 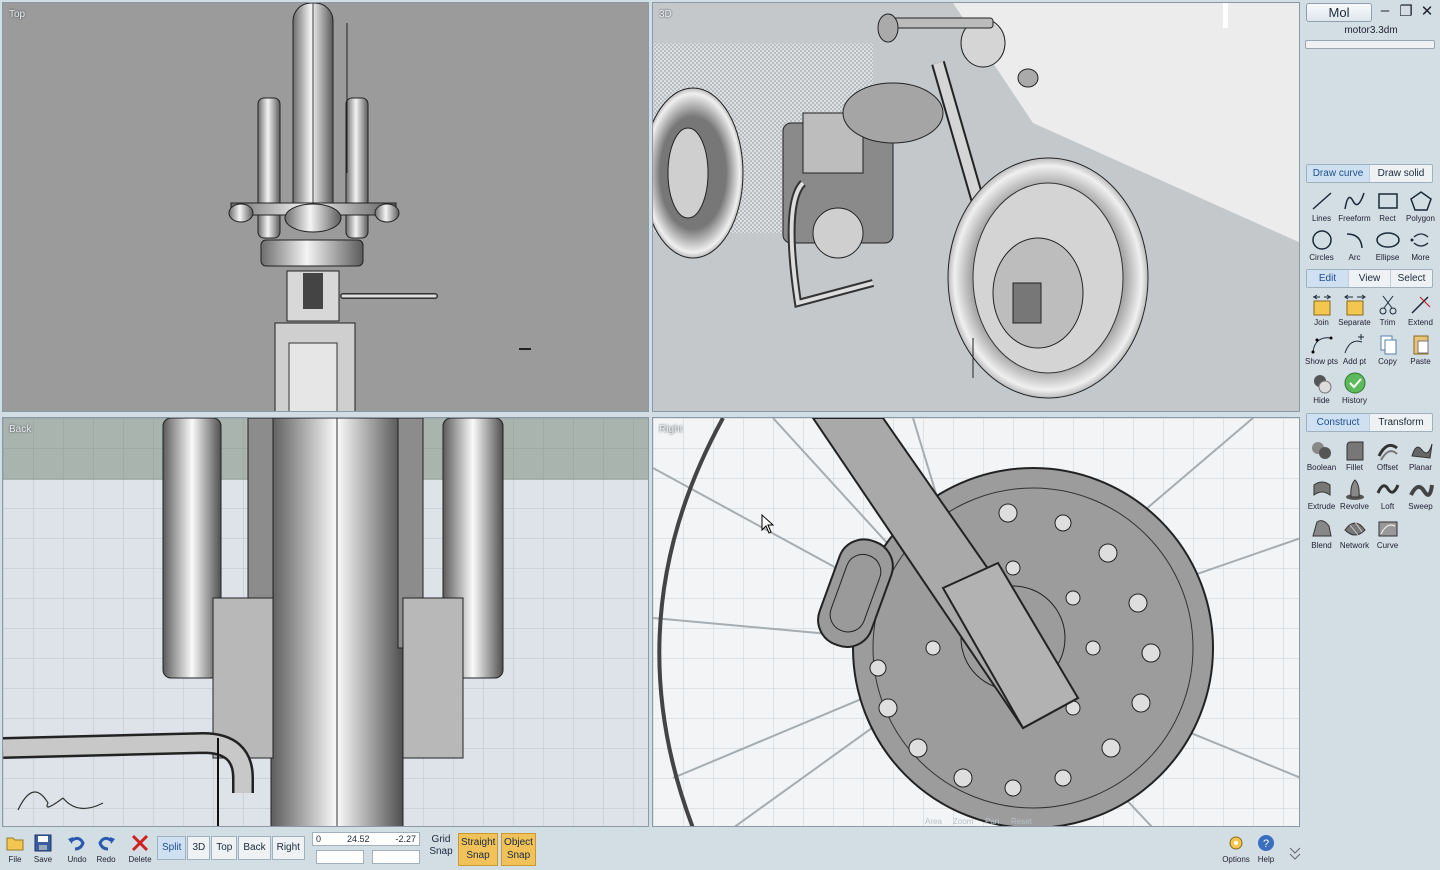 What do you see at coordinates (1420, 349) in the screenshot?
I see `paste-button: Paste` at bounding box center [1420, 349].